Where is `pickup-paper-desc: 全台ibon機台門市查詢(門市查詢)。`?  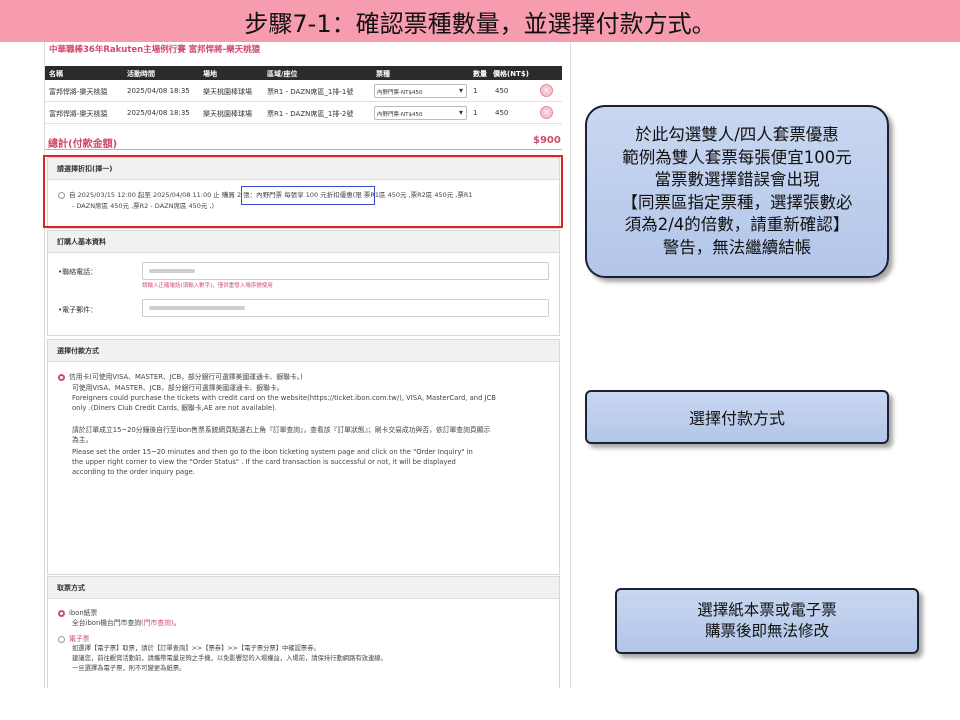
pickup-paper-desc: 全台ibon機台門市查詢(門市查詢)。 is located at coordinates (126, 623).